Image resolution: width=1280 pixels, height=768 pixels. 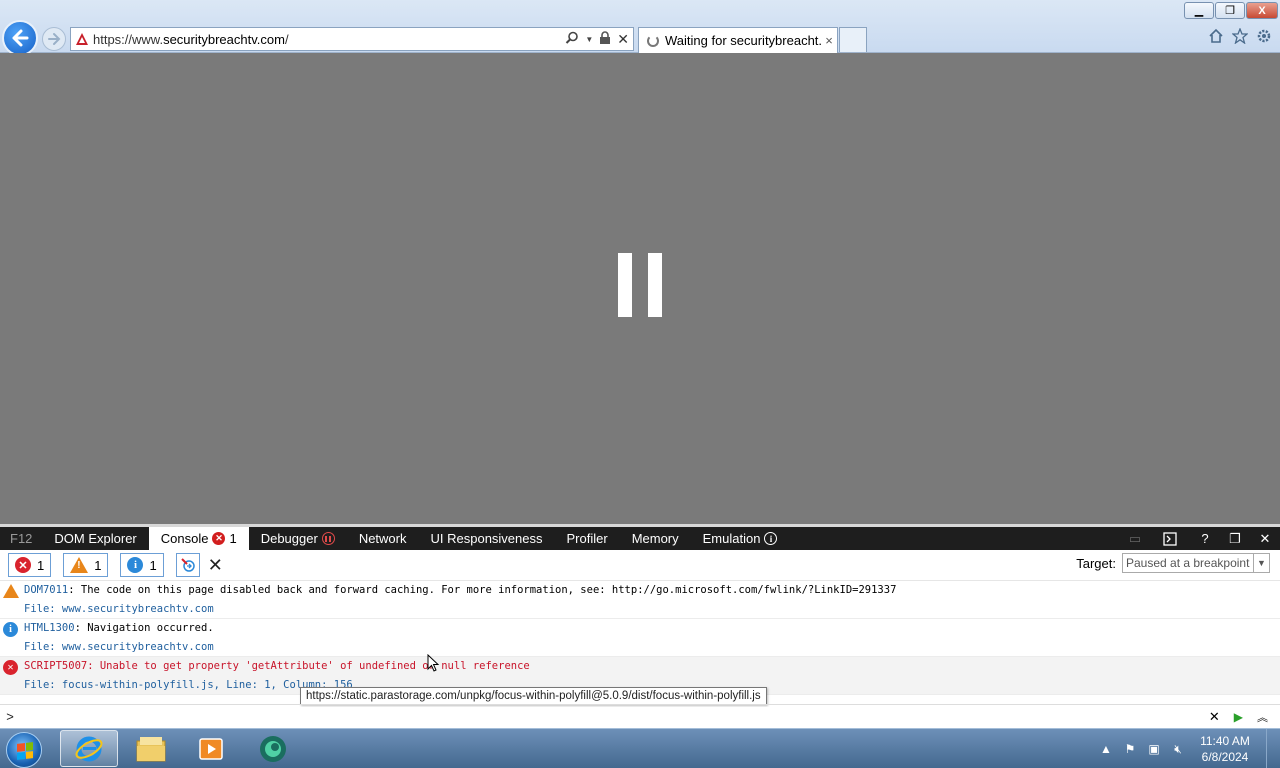 I want to click on tab-console: Console ✕ 1, so click(x=198, y=538).